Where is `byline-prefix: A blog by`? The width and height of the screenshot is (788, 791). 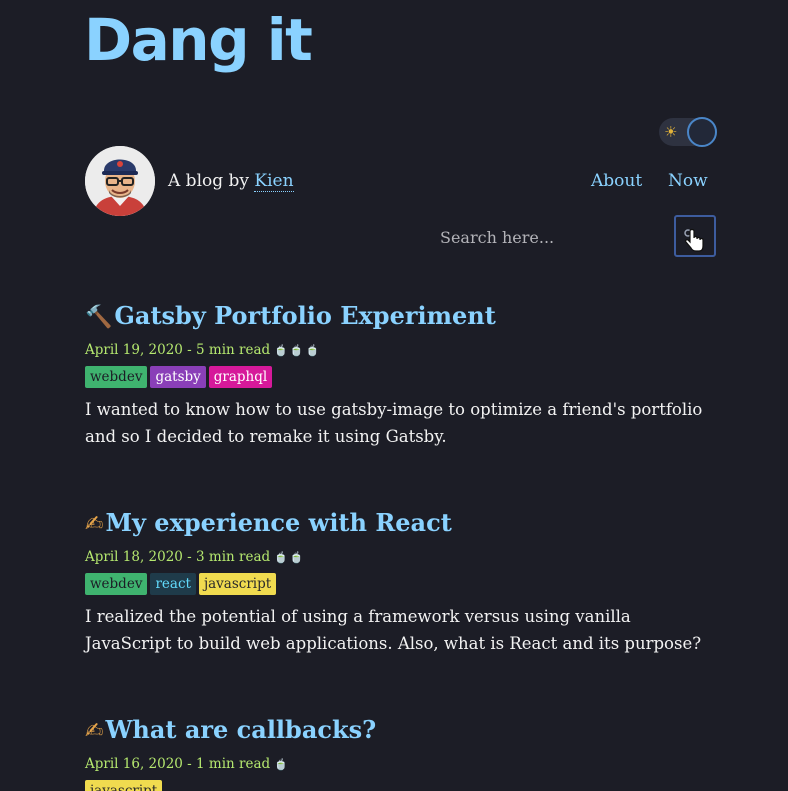 byline-prefix: A blog by is located at coordinates (211, 181).